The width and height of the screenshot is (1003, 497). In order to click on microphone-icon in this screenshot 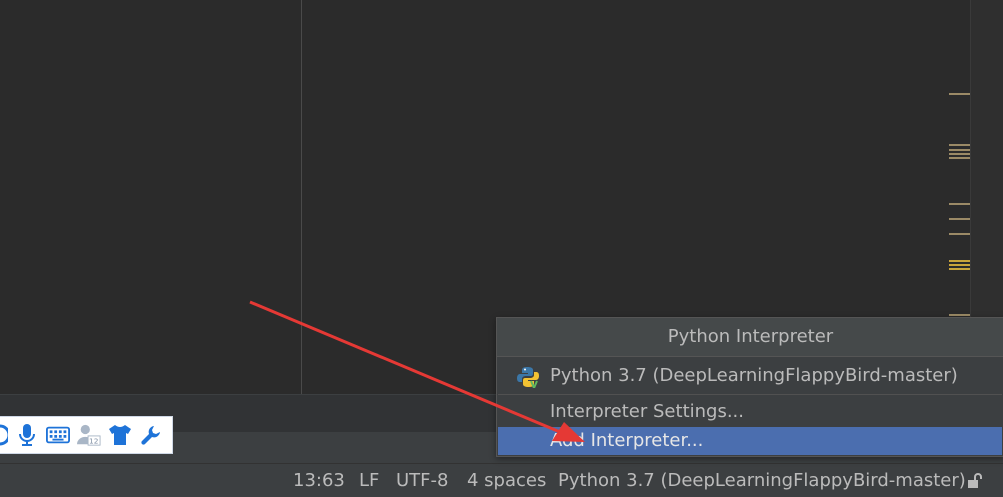, I will do `click(27, 435)`.